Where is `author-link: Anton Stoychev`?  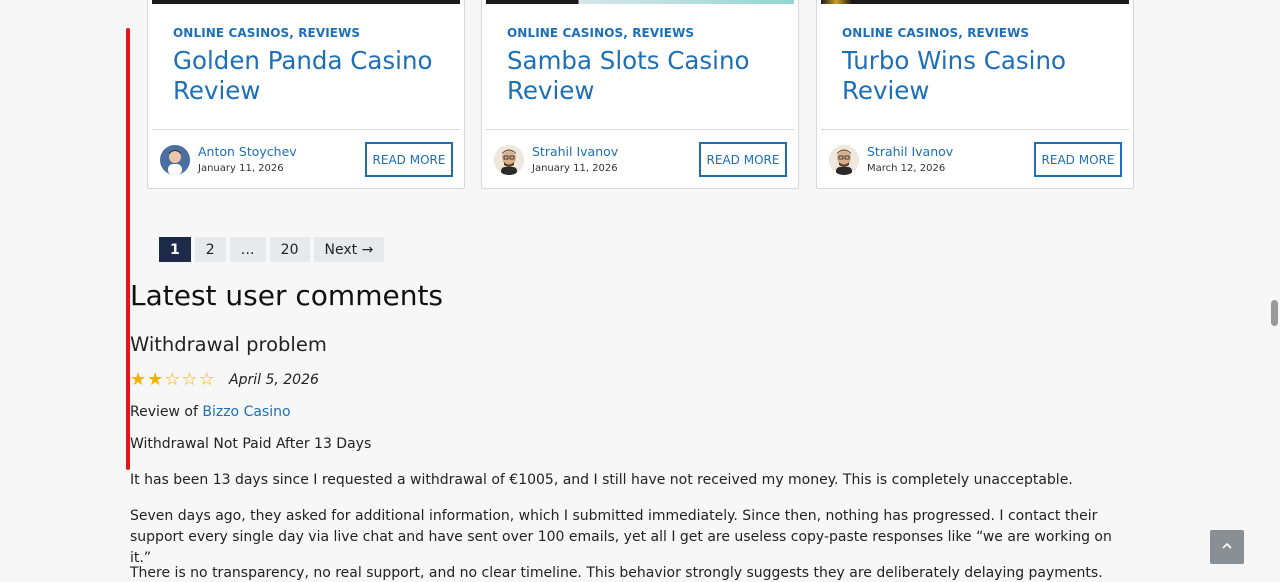 author-link: Anton Stoychev is located at coordinates (247, 151).